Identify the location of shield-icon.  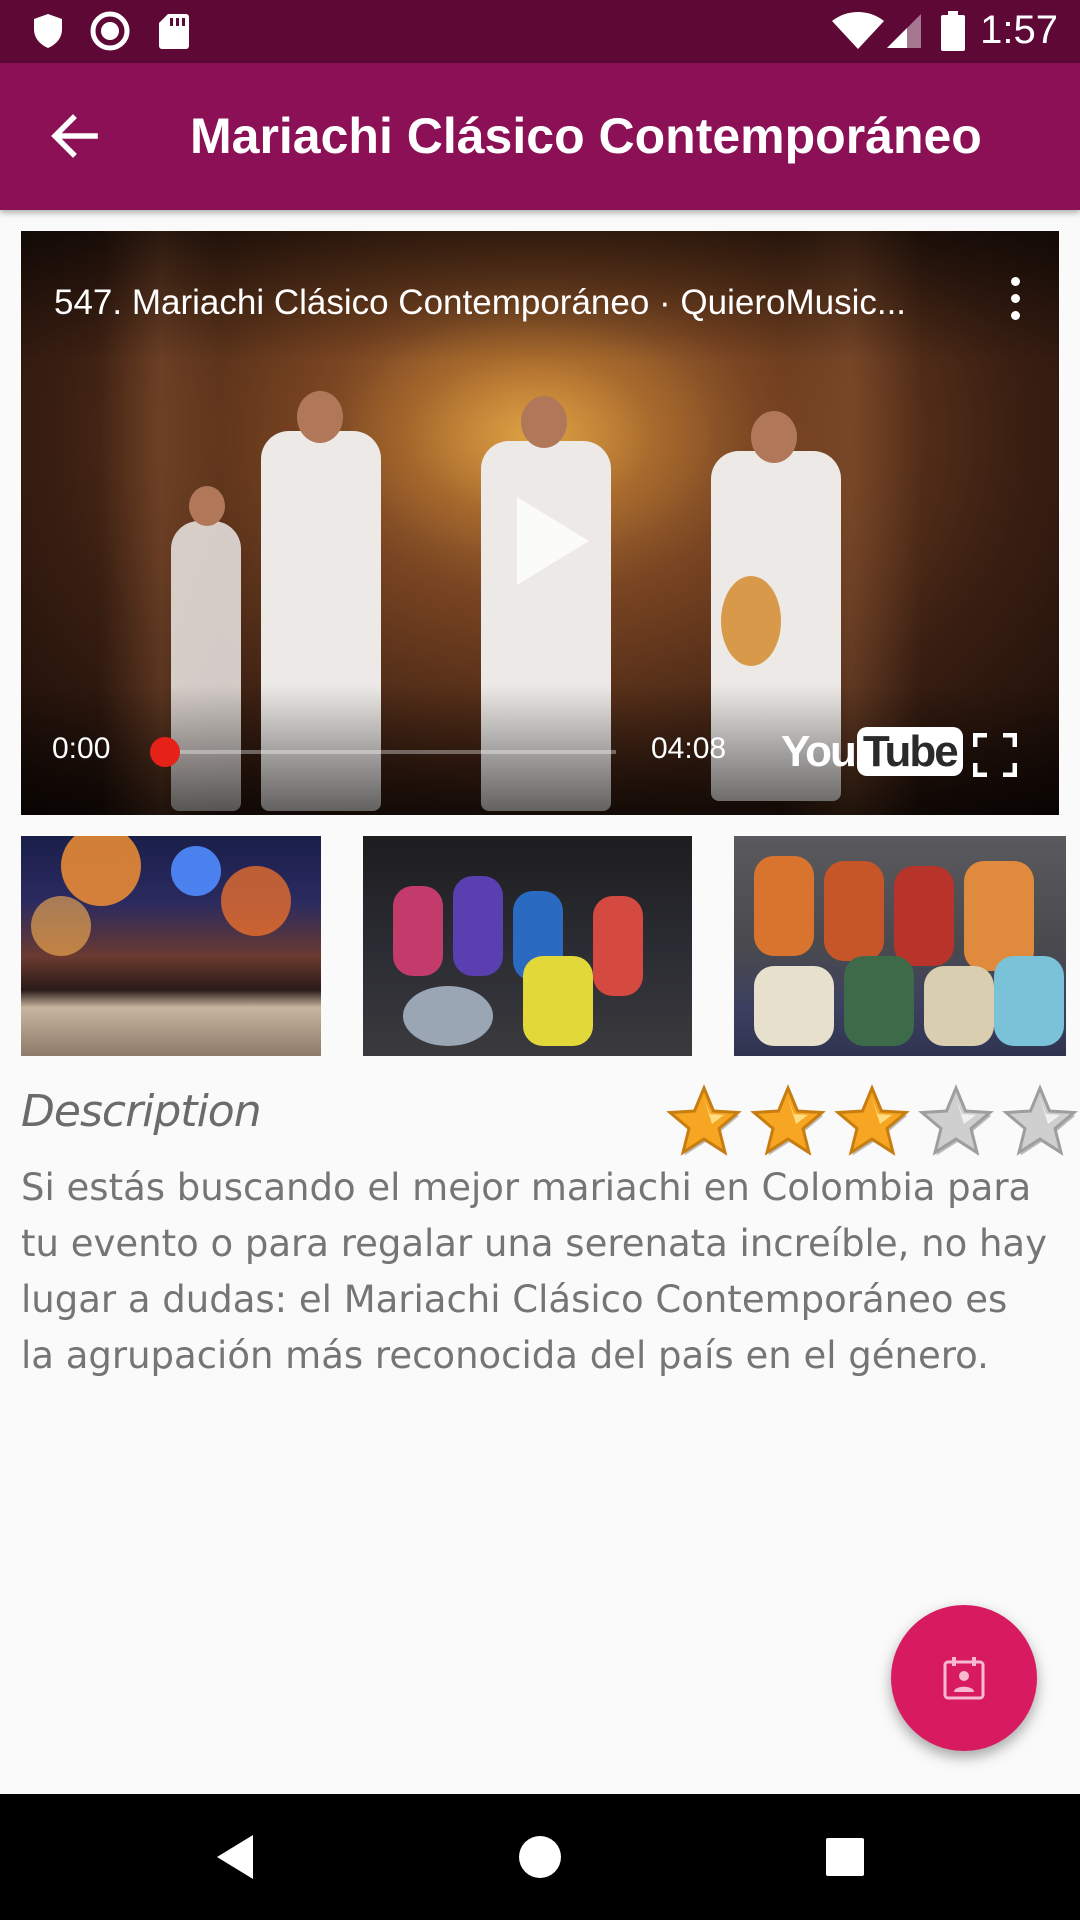
(48, 31).